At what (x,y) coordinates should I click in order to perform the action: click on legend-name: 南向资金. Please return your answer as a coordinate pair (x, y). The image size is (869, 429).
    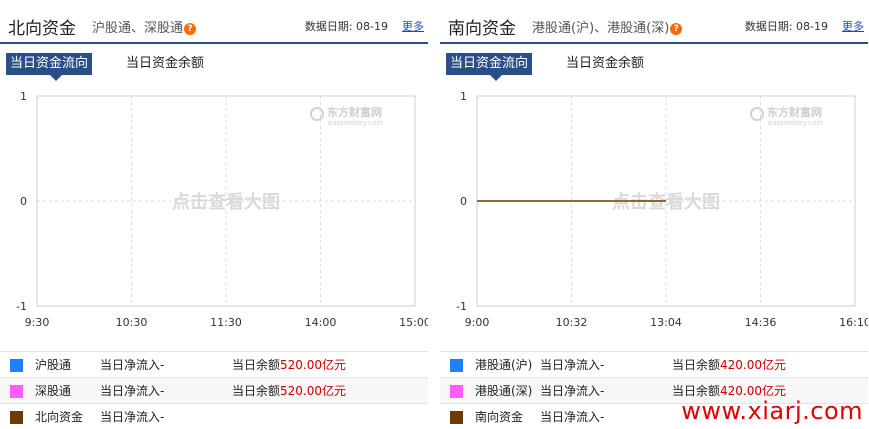
    Looking at the image, I should click on (499, 417).